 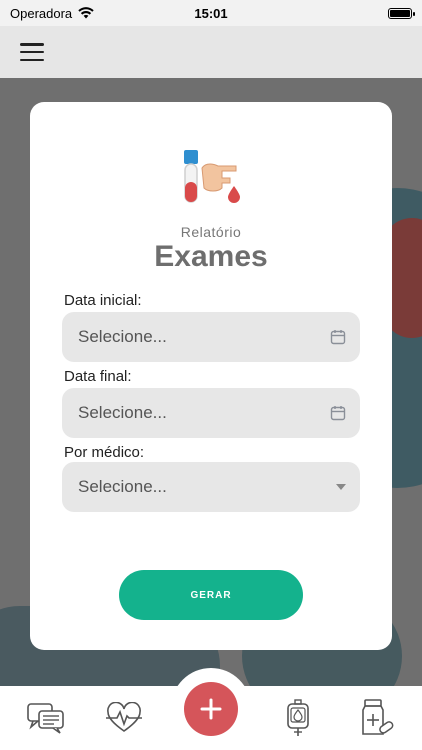 I want to click on tab-health, so click(x=124, y=718).